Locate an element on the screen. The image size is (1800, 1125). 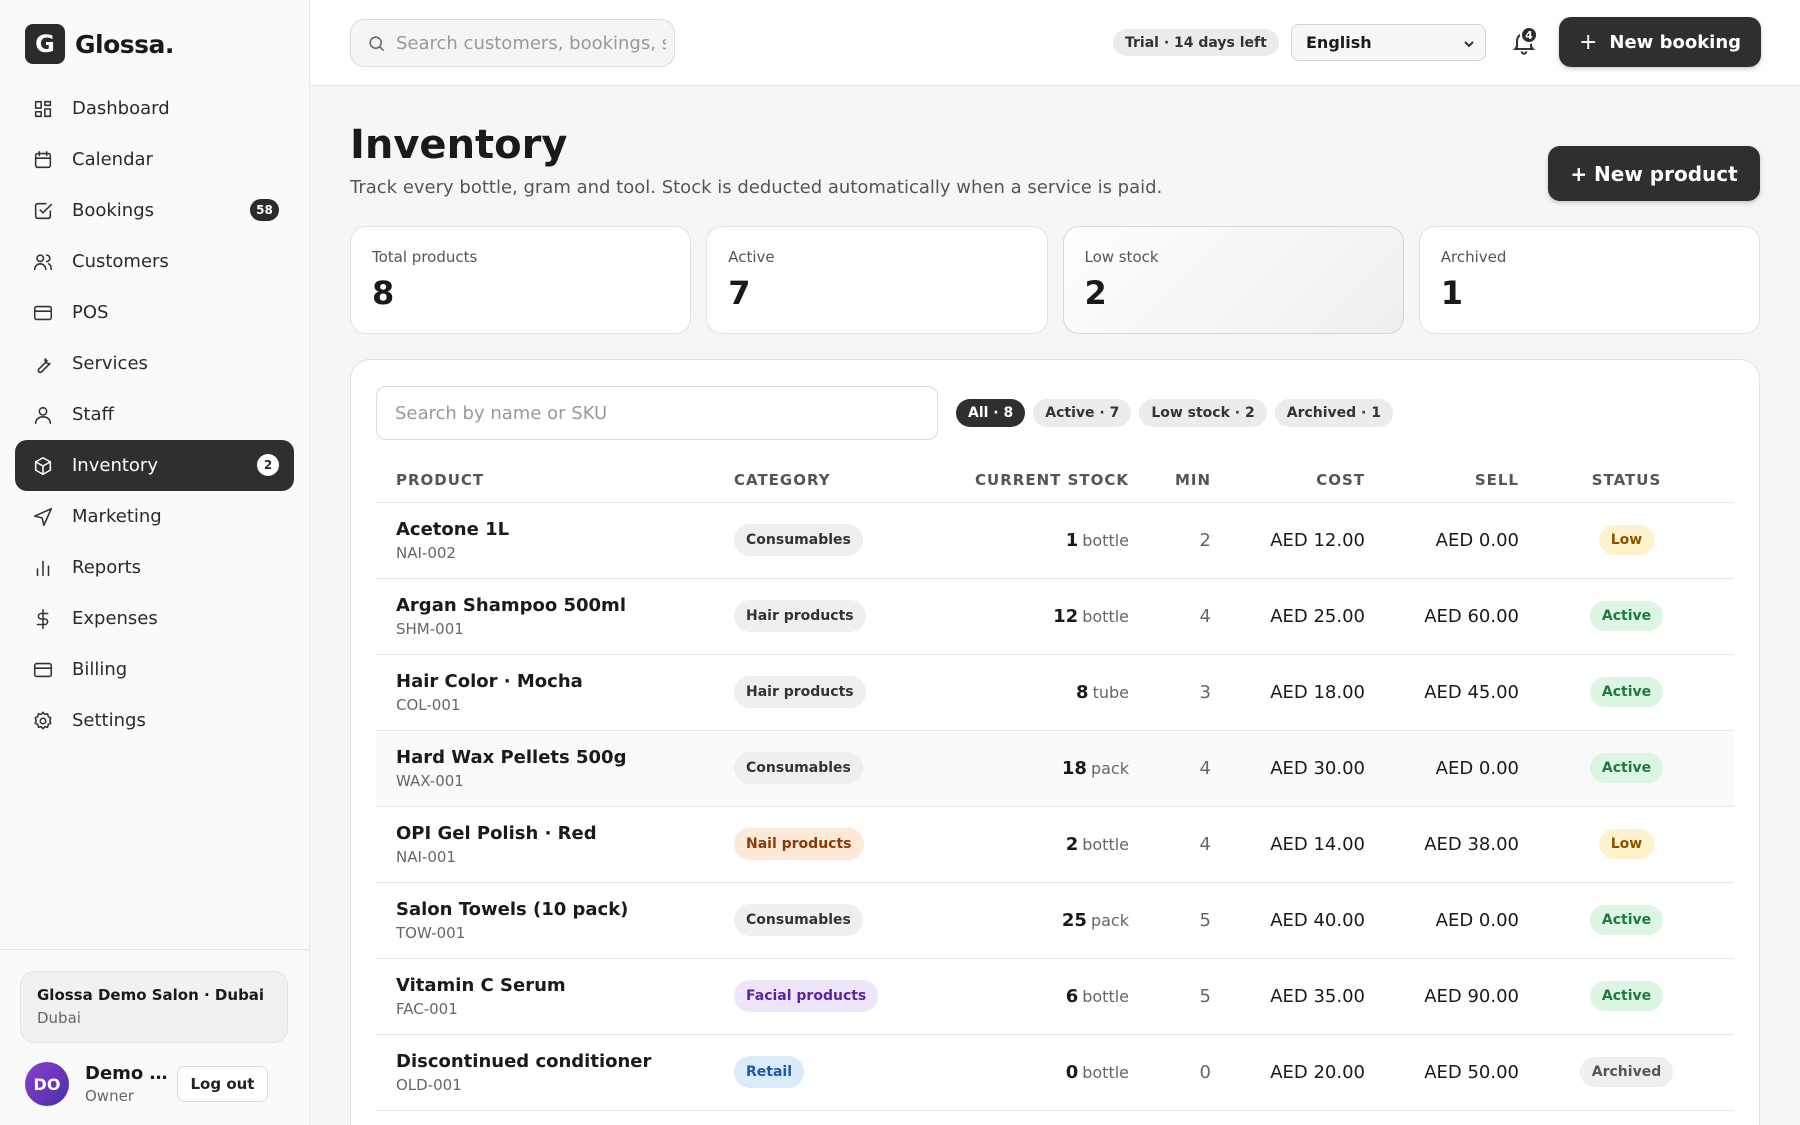
salon-name: Glossa Demo Salon · Dubai is located at coordinates (151, 995).